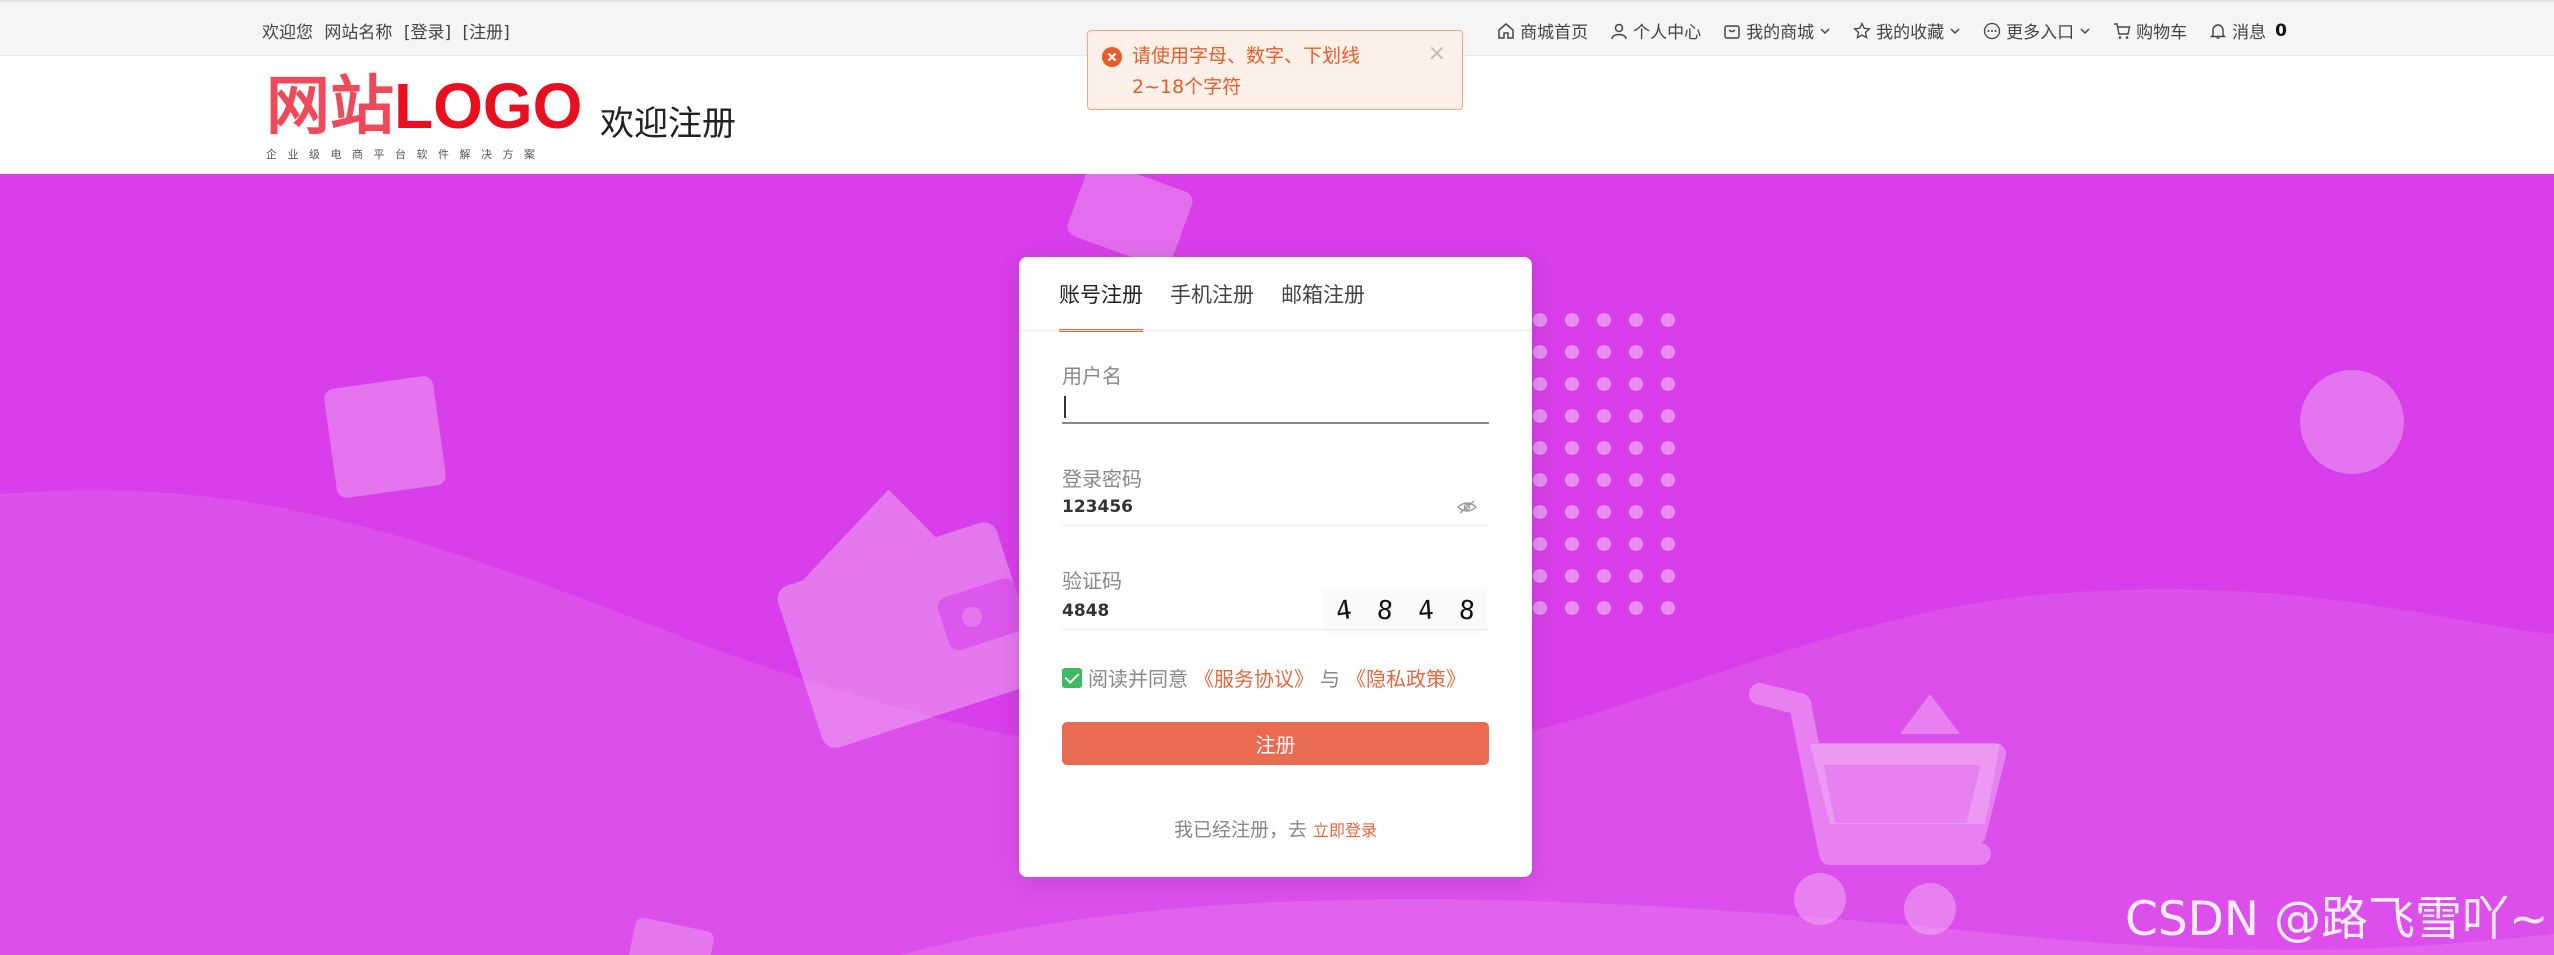 The width and height of the screenshot is (2554, 955). I want to click on nav-cart: 购物车, so click(2150, 30).